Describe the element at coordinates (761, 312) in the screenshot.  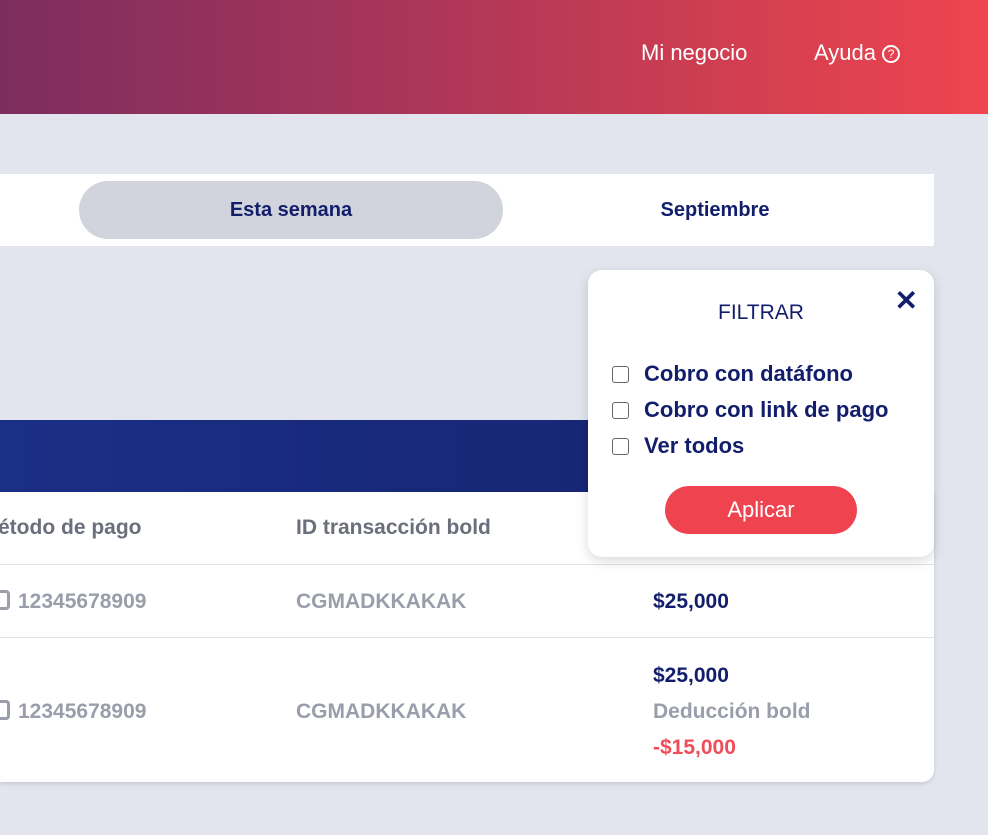
I see `filter-title: FILTRAR` at that location.